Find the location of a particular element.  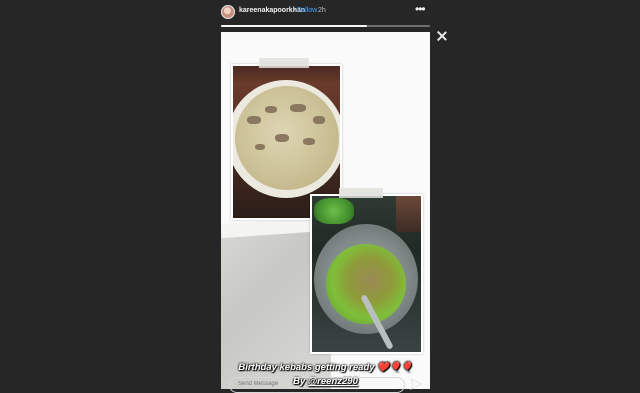

kebab-mix-image is located at coordinates (366, 274).